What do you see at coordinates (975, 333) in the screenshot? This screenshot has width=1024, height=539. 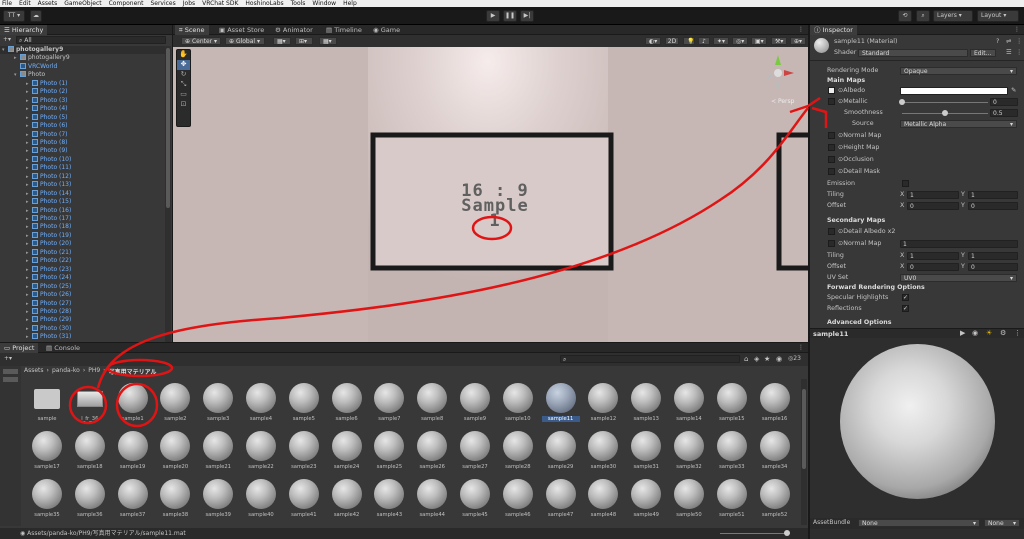 I see `sphere-shape-icon: ◉` at bounding box center [975, 333].